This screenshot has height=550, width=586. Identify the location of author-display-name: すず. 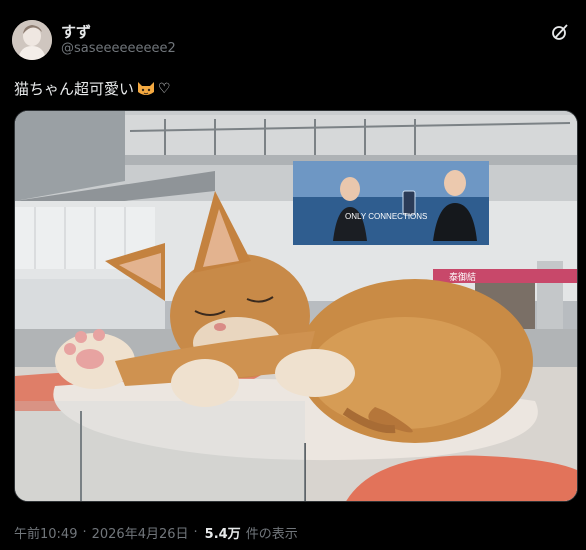
(118, 32).